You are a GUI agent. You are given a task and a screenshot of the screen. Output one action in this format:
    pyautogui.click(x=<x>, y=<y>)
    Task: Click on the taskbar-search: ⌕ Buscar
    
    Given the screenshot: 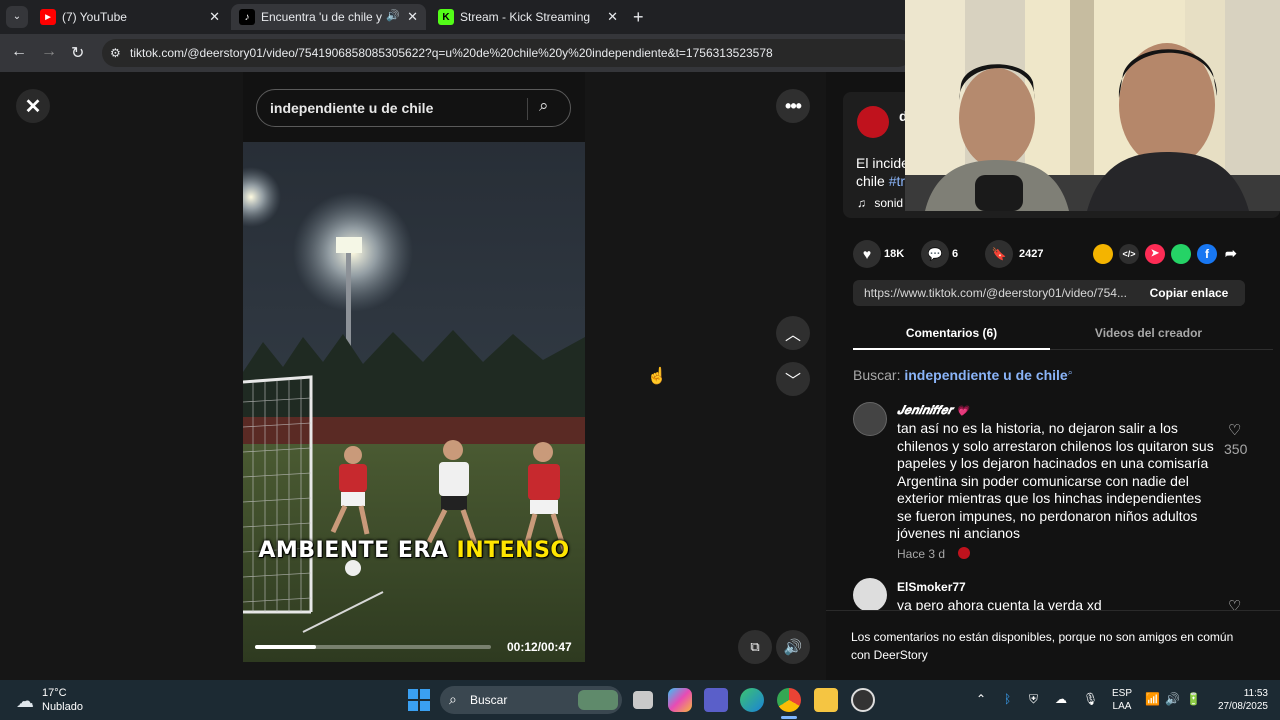 What is the action you would take?
    pyautogui.click(x=531, y=700)
    